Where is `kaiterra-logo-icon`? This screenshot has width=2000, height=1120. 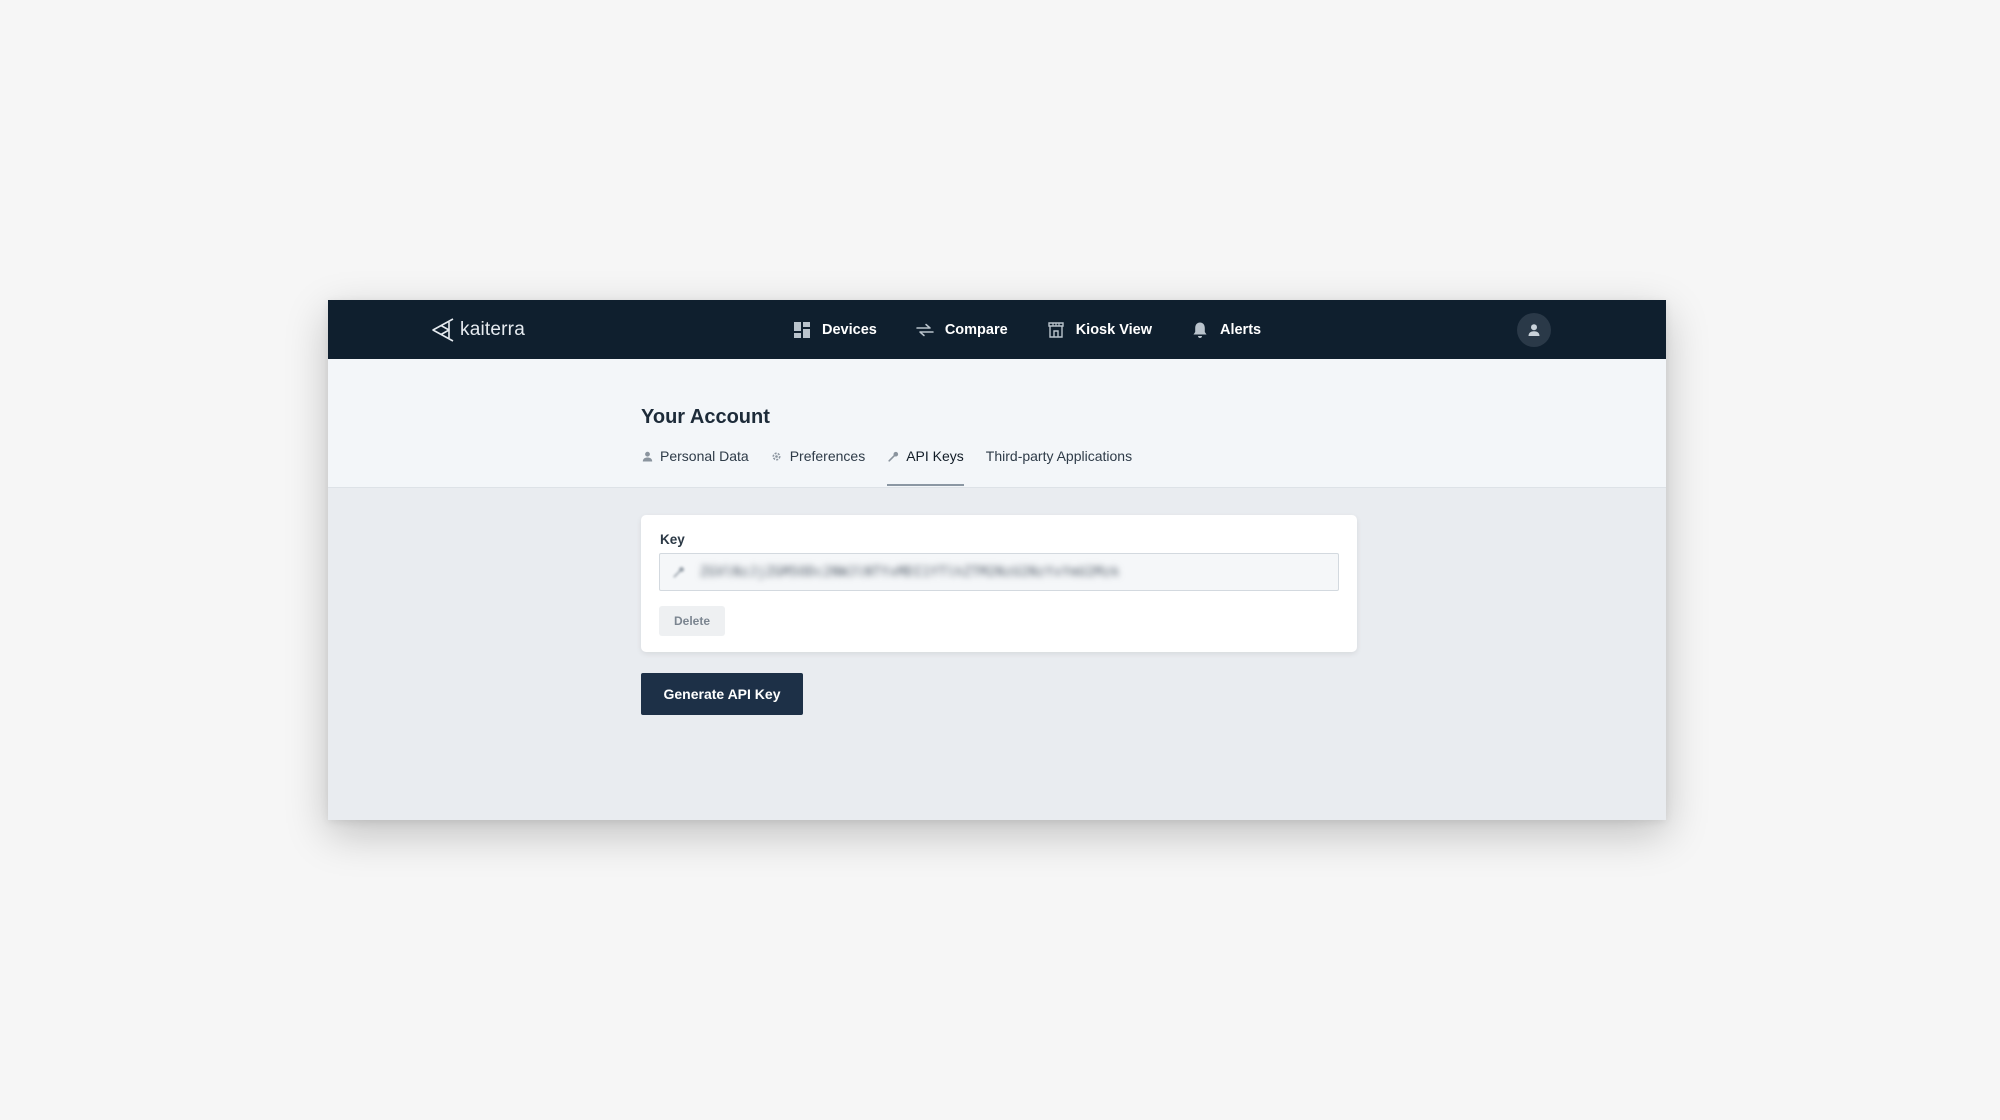
kaiterra-logo-icon is located at coordinates (443, 330).